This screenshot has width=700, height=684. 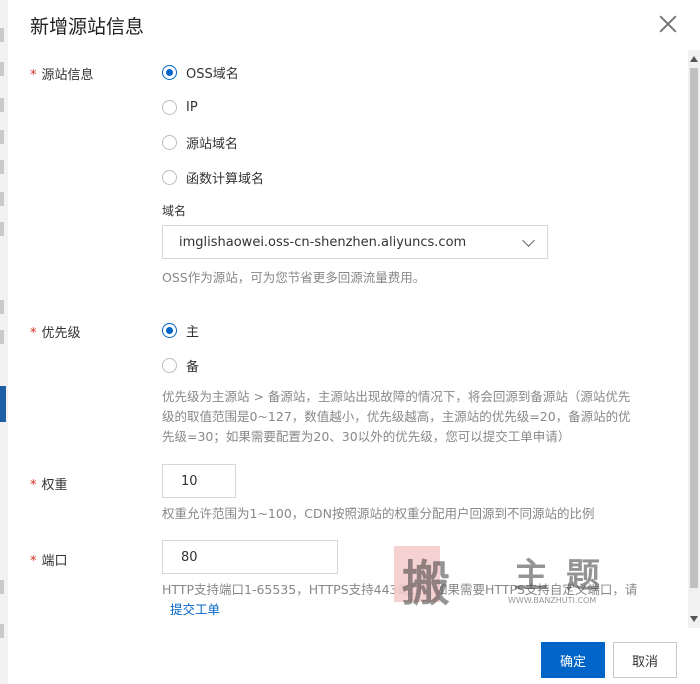 What do you see at coordinates (54, 561) in the screenshot?
I see `port-label-text: 端口` at bounding box center [54, 561].